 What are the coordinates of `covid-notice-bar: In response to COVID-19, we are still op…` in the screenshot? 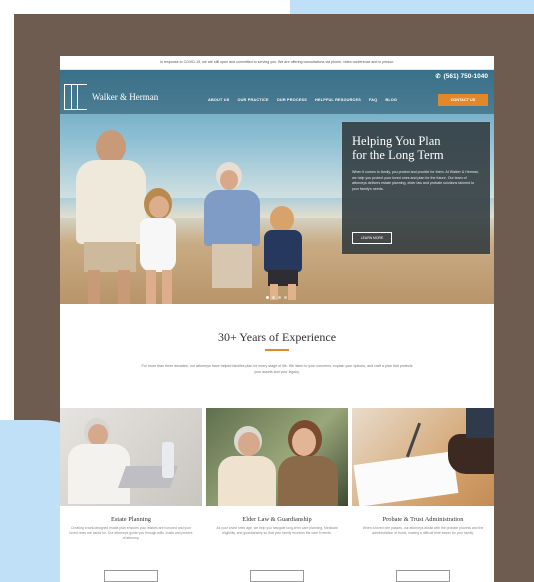 It's located at (277, 63).